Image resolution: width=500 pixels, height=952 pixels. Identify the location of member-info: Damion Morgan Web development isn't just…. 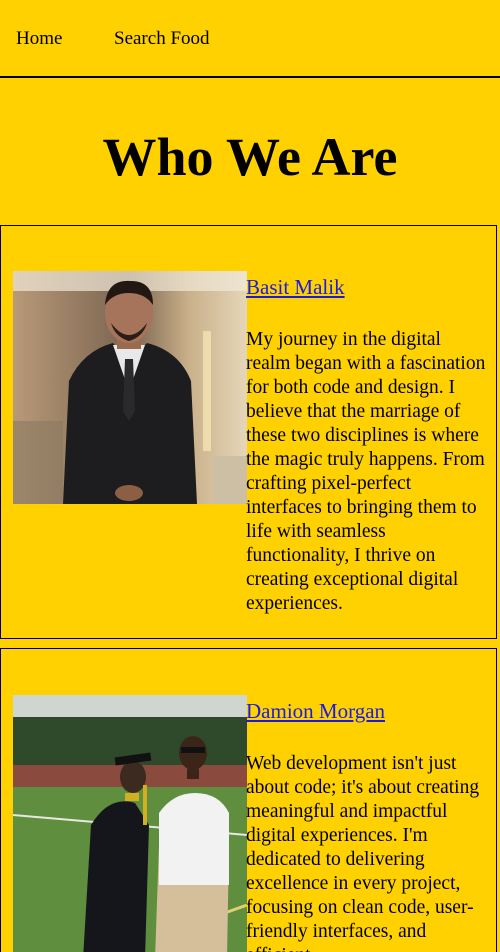
(366, 825).